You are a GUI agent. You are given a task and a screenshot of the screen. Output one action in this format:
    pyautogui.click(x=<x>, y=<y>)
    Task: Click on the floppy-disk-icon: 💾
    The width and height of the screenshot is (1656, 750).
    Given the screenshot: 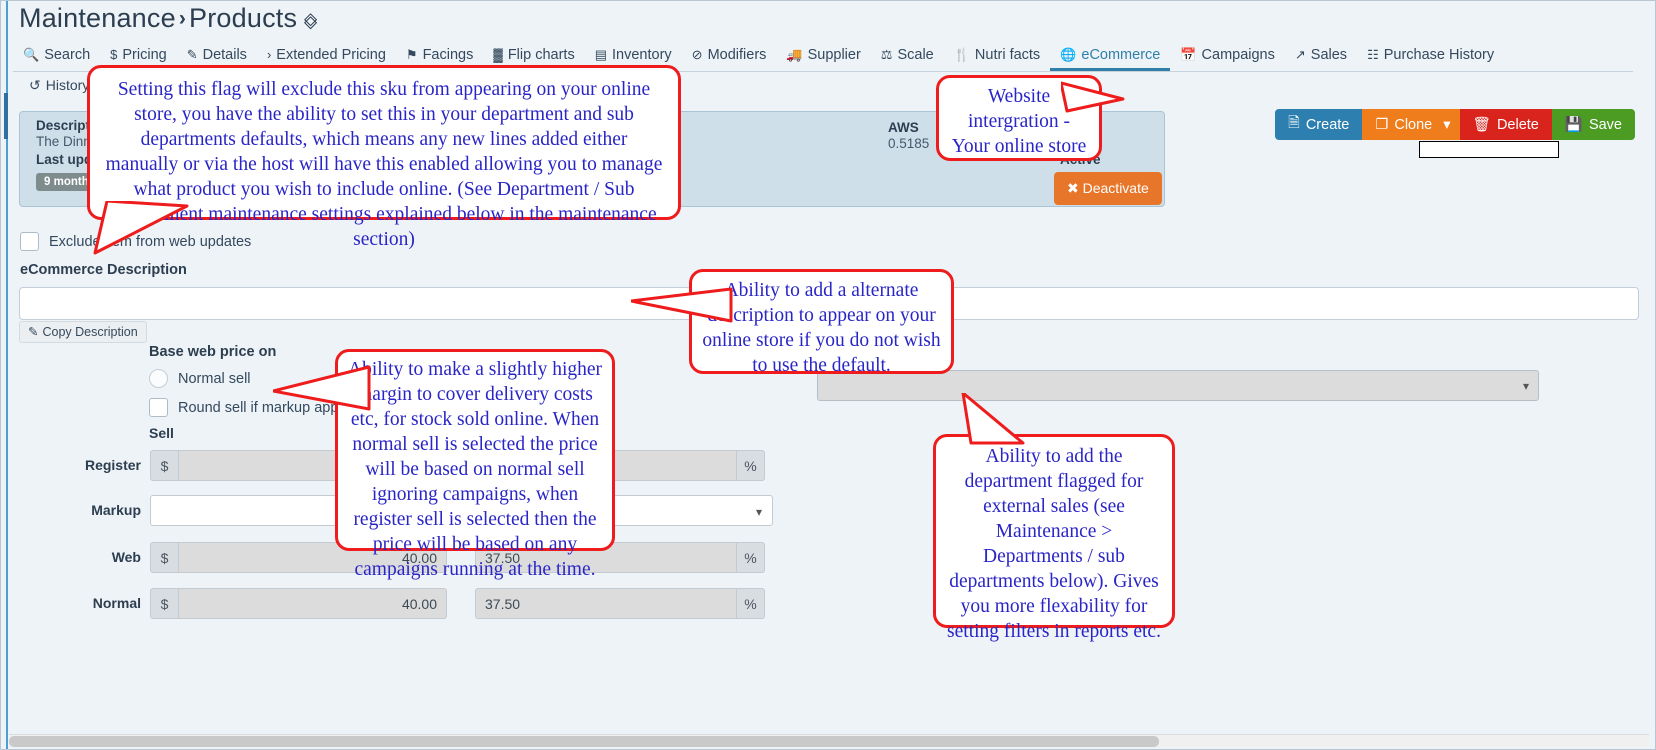 What is the action you would take?
    pyautogui.click(x=1573, y=125)
    